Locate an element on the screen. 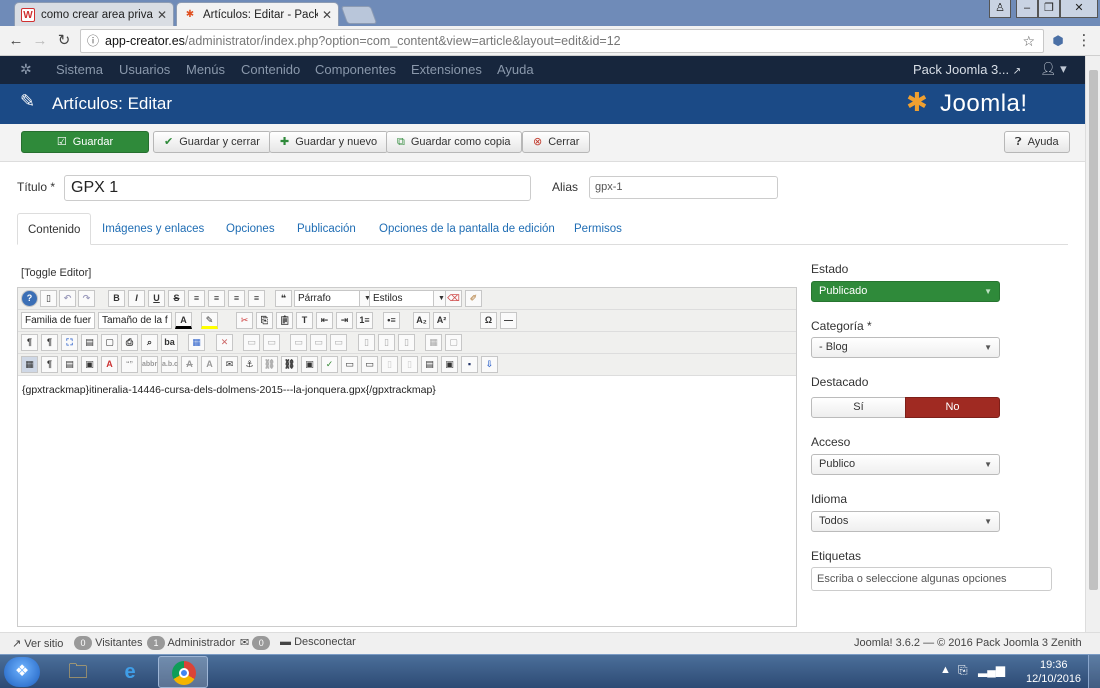  scrollbar-thumb is located at coordinates (1093, 330).